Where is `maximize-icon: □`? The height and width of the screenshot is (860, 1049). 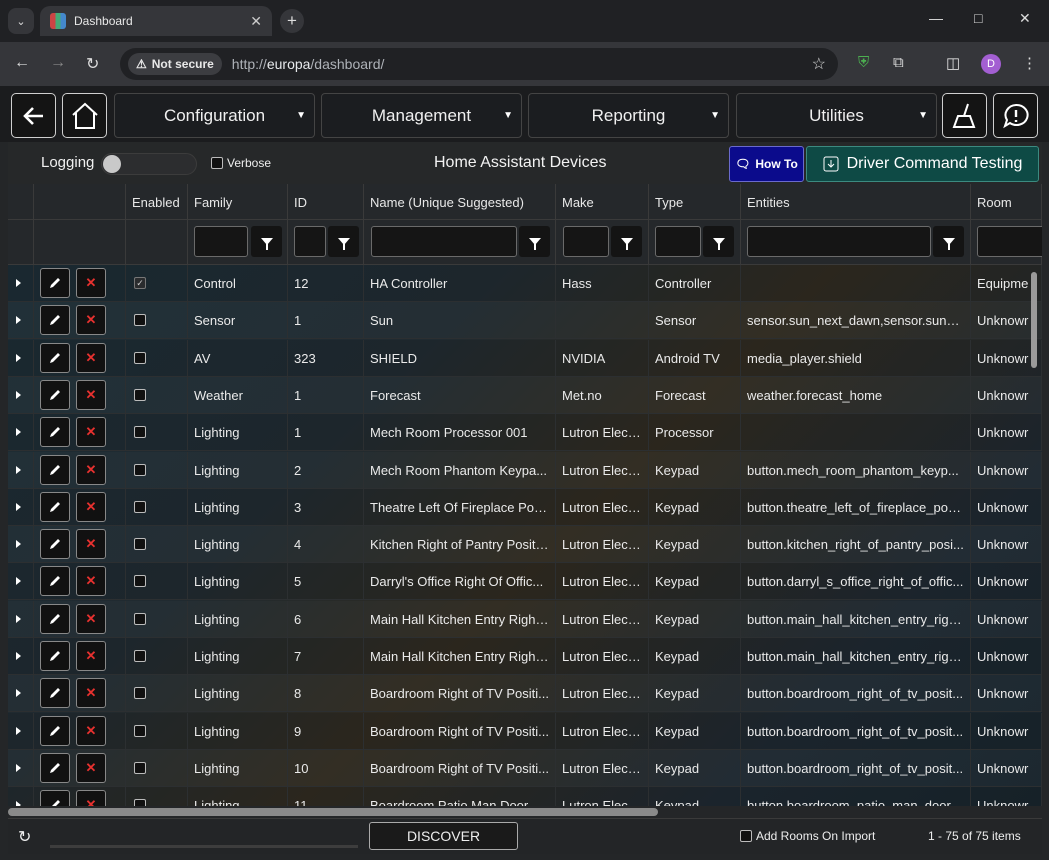
maximize-icon: □ is located at coordinates (978, 18).